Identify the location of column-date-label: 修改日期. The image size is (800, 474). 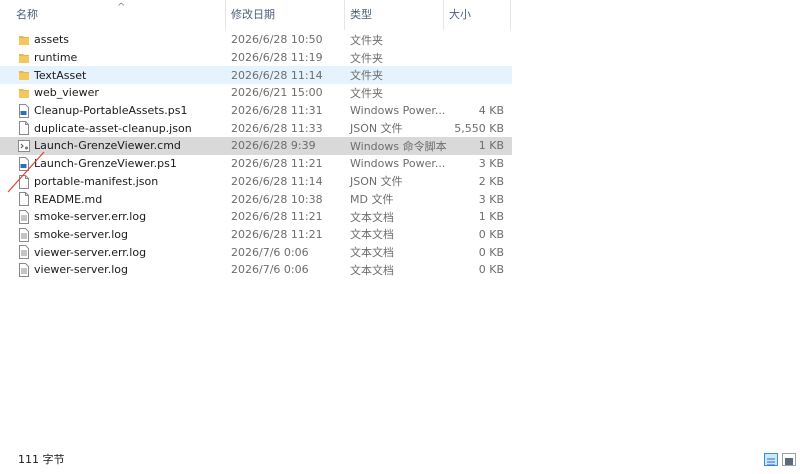
(253, 14).